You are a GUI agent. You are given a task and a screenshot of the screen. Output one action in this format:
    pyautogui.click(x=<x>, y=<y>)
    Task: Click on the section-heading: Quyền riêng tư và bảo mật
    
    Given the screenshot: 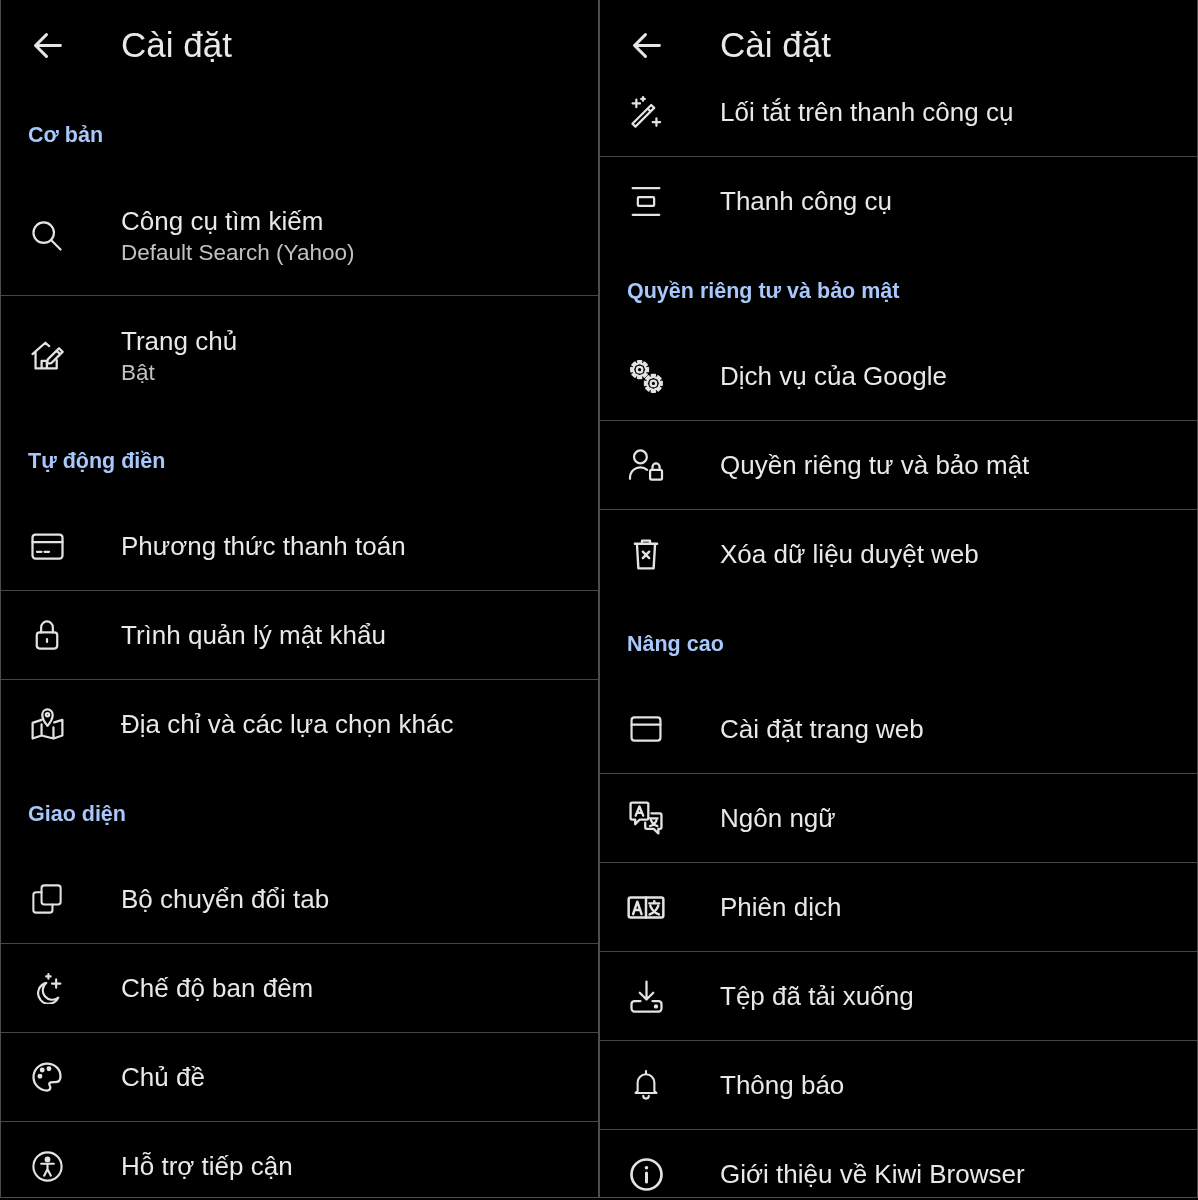 What is the action you would take?
    pyautogui.click(x=763, y=291)
    